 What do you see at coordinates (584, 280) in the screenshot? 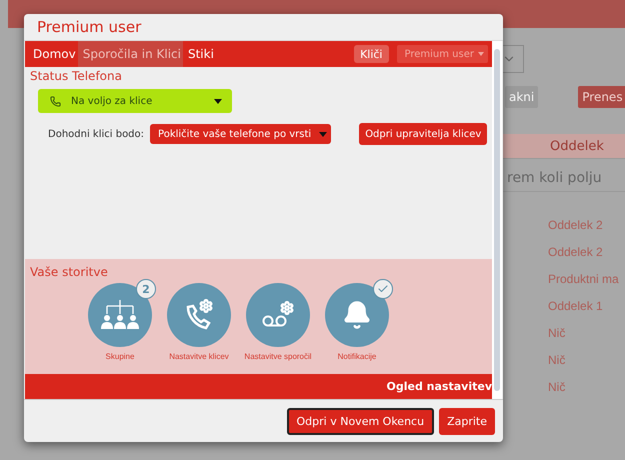
I see `table-cell-text: Produktni ma` at bounding box center [584, 280].